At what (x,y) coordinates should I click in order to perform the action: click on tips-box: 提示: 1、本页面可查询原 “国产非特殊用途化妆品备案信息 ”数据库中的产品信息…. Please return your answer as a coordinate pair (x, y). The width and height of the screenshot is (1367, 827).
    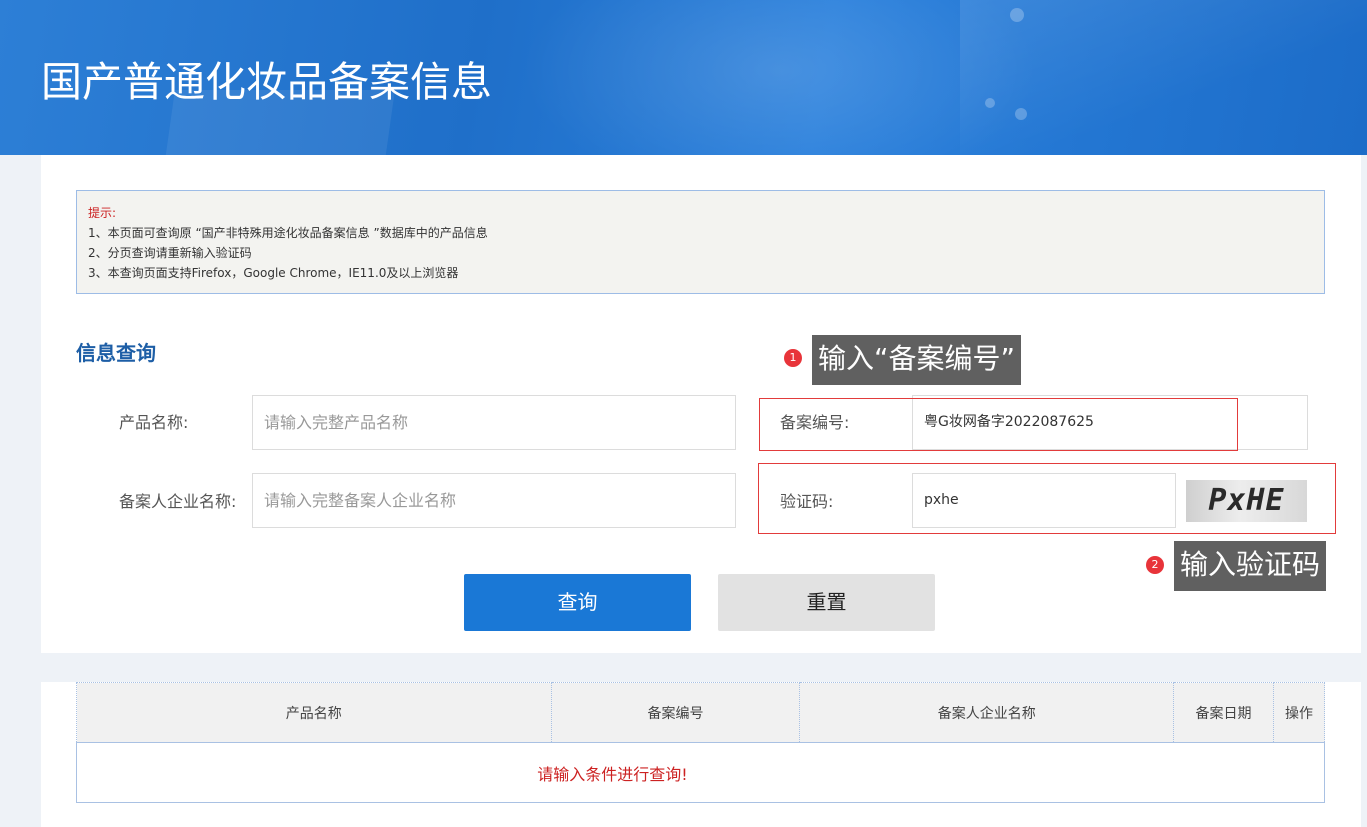
    Looking at the image, I should click on (700, 242).